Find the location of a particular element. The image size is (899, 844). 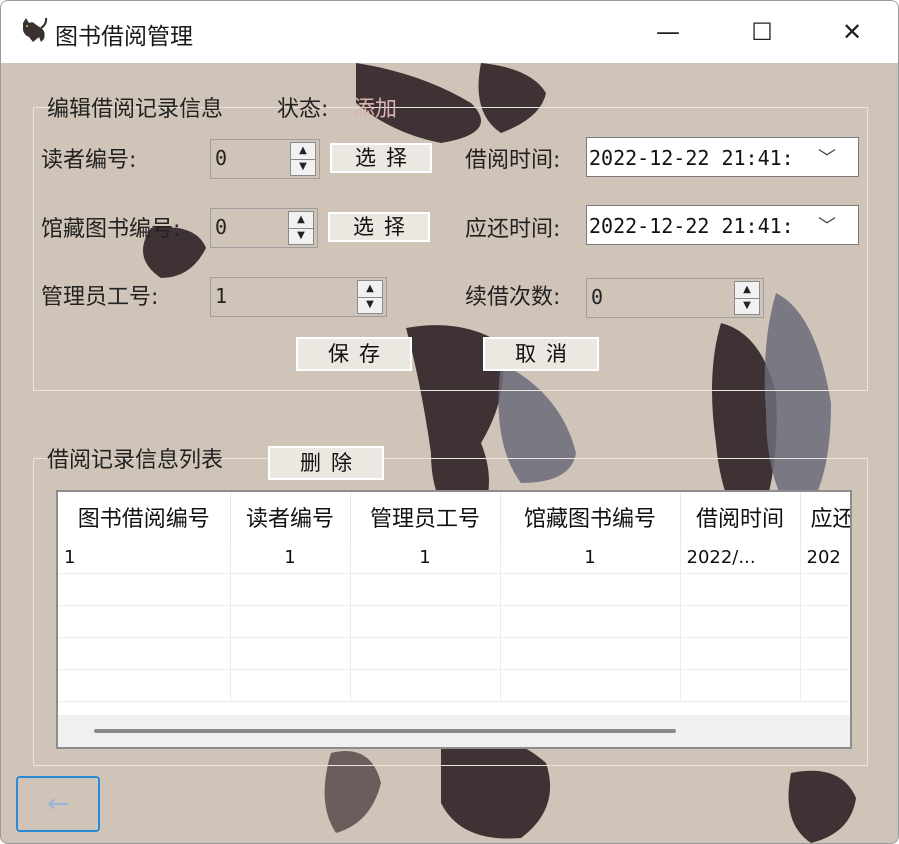

select-reader-button: 选择 is located at coordinates (381, 158).